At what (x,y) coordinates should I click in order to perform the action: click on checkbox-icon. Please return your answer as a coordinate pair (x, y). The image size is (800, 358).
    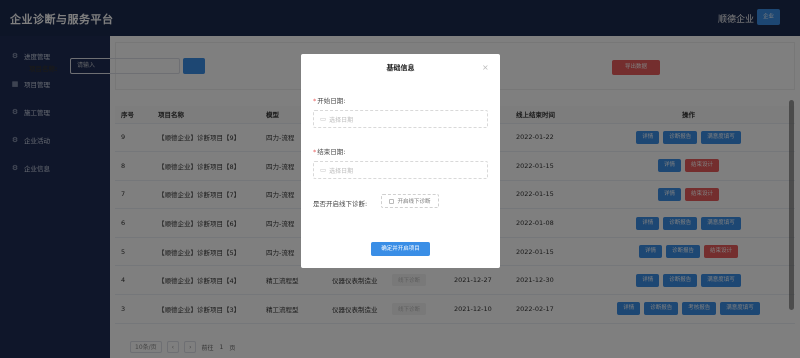
    Looking at the image, I should click on (392, 201).